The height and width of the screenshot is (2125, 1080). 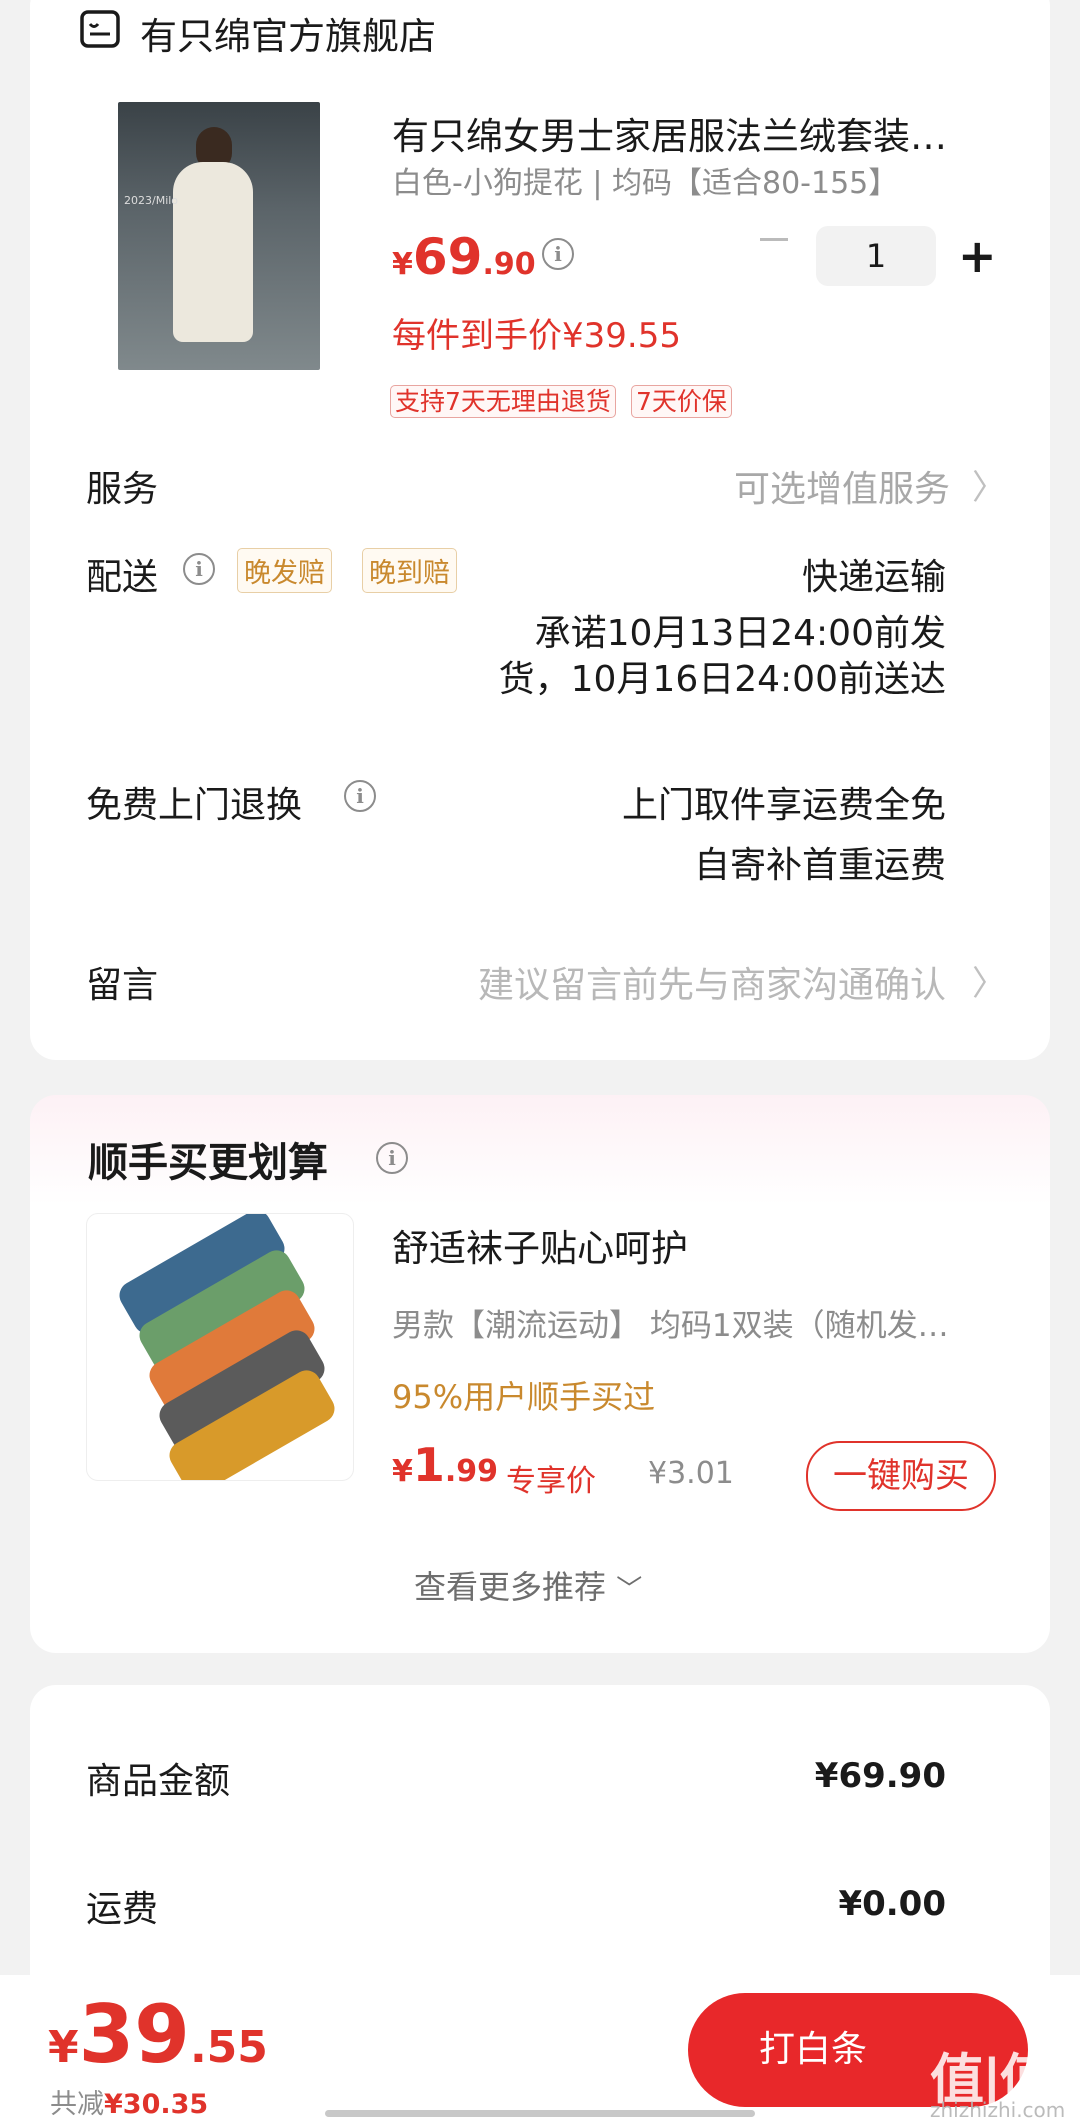 I want to click on message-input: 建议留言前先与商家沟通确认, so click(x=712, y=982).